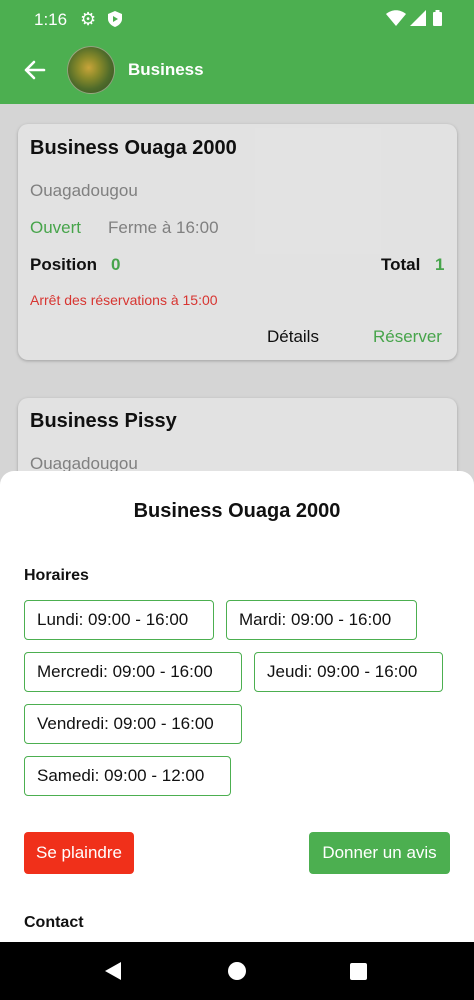  I want to click on page-title: Business, so click(166, 69).